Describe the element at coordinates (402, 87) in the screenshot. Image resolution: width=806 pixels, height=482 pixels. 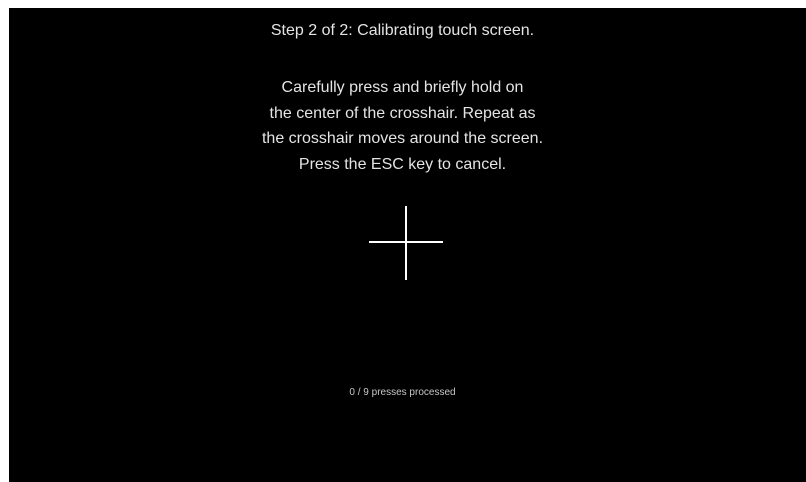
I see `instruction-line: Carefully press and briefly hold on` at that location.